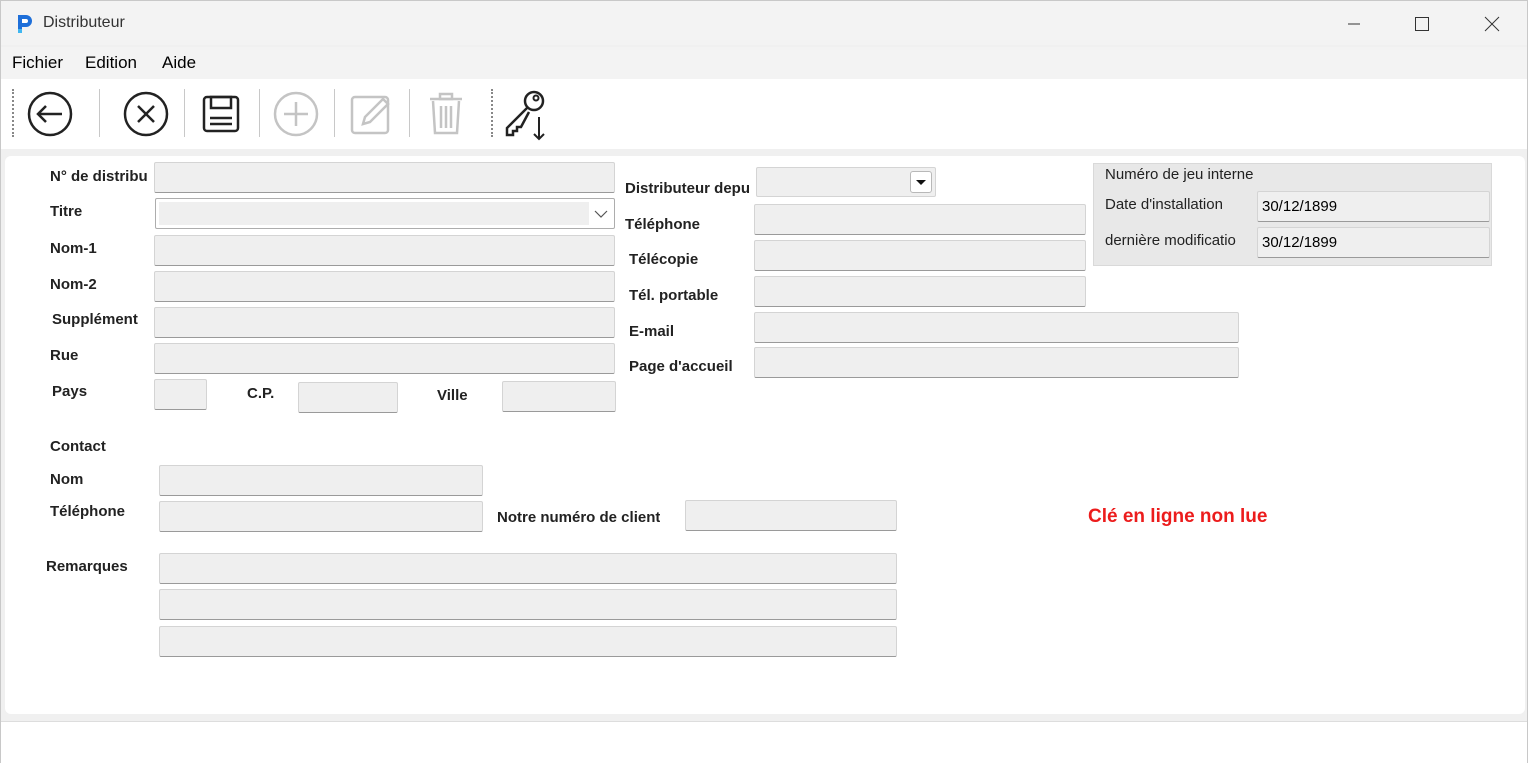 The image size is (1528, 763). What do you see at coordinates (95, 319) in the screenshot?
I see `label-supplement: Supplément` at bounding box center [95, 319].